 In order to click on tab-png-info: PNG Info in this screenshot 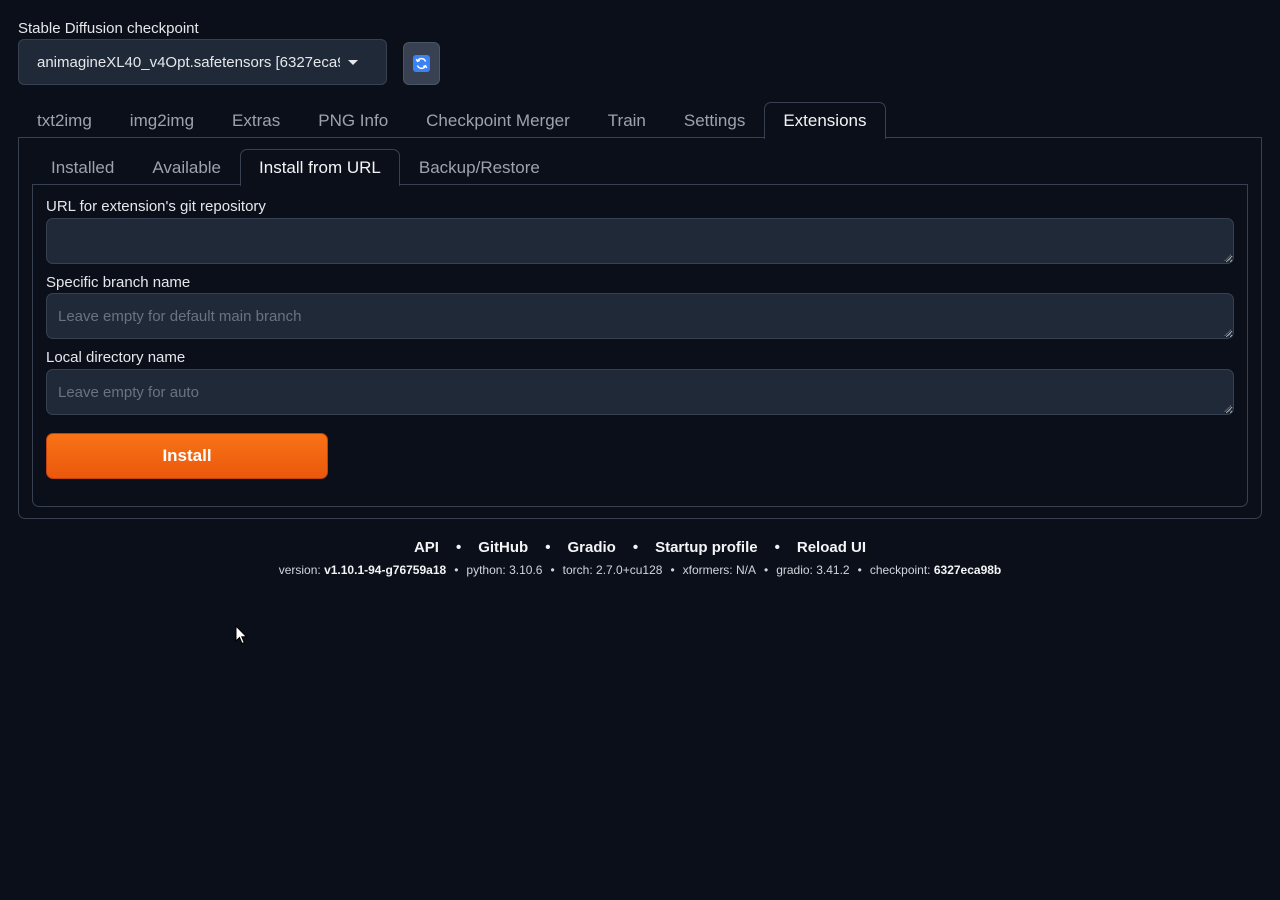, I will do `click(353, 120)`.